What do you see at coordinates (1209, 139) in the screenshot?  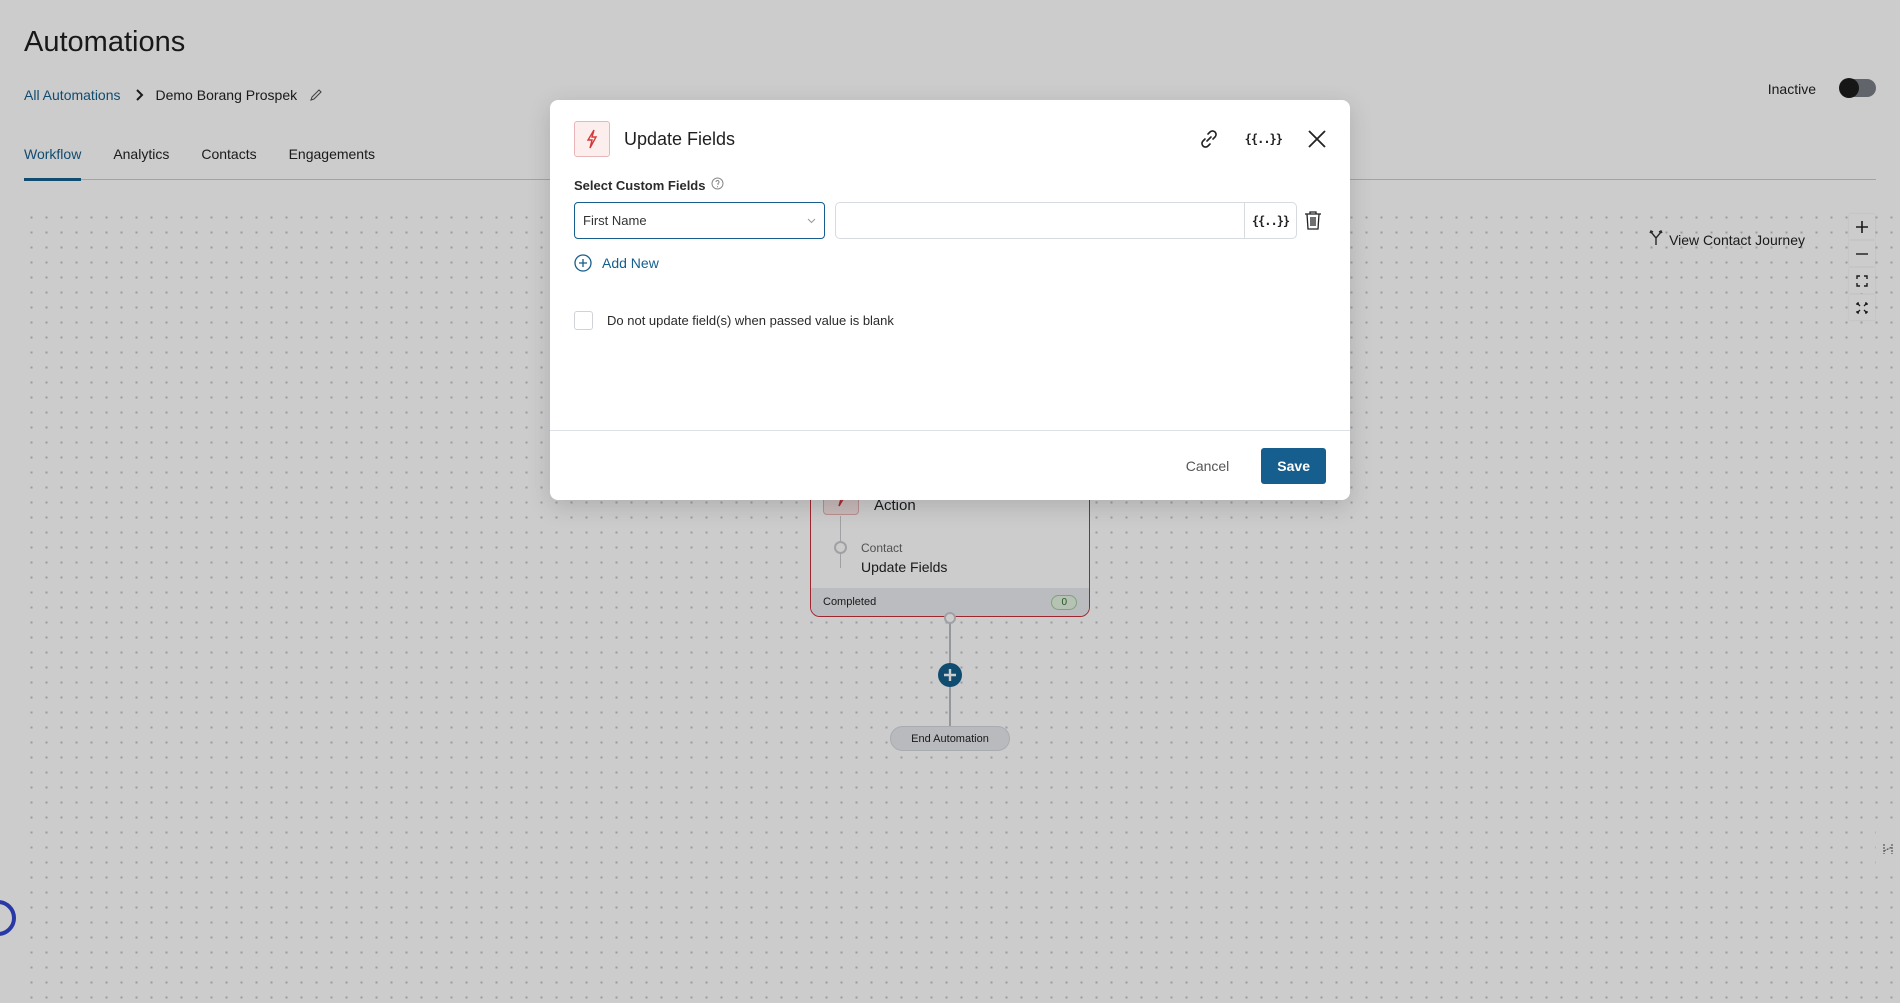 I see `link-icon` at bounding box center [1209, 139].